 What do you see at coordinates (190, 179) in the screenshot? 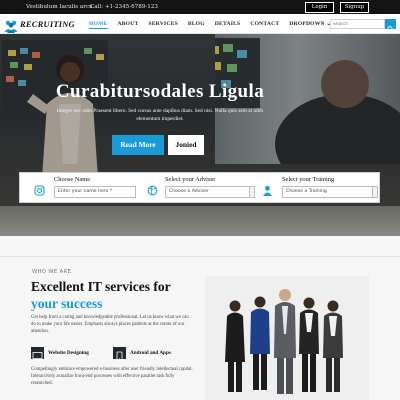
I see `adviser-label: Select your Adviser` at bounding box center [190, 179].